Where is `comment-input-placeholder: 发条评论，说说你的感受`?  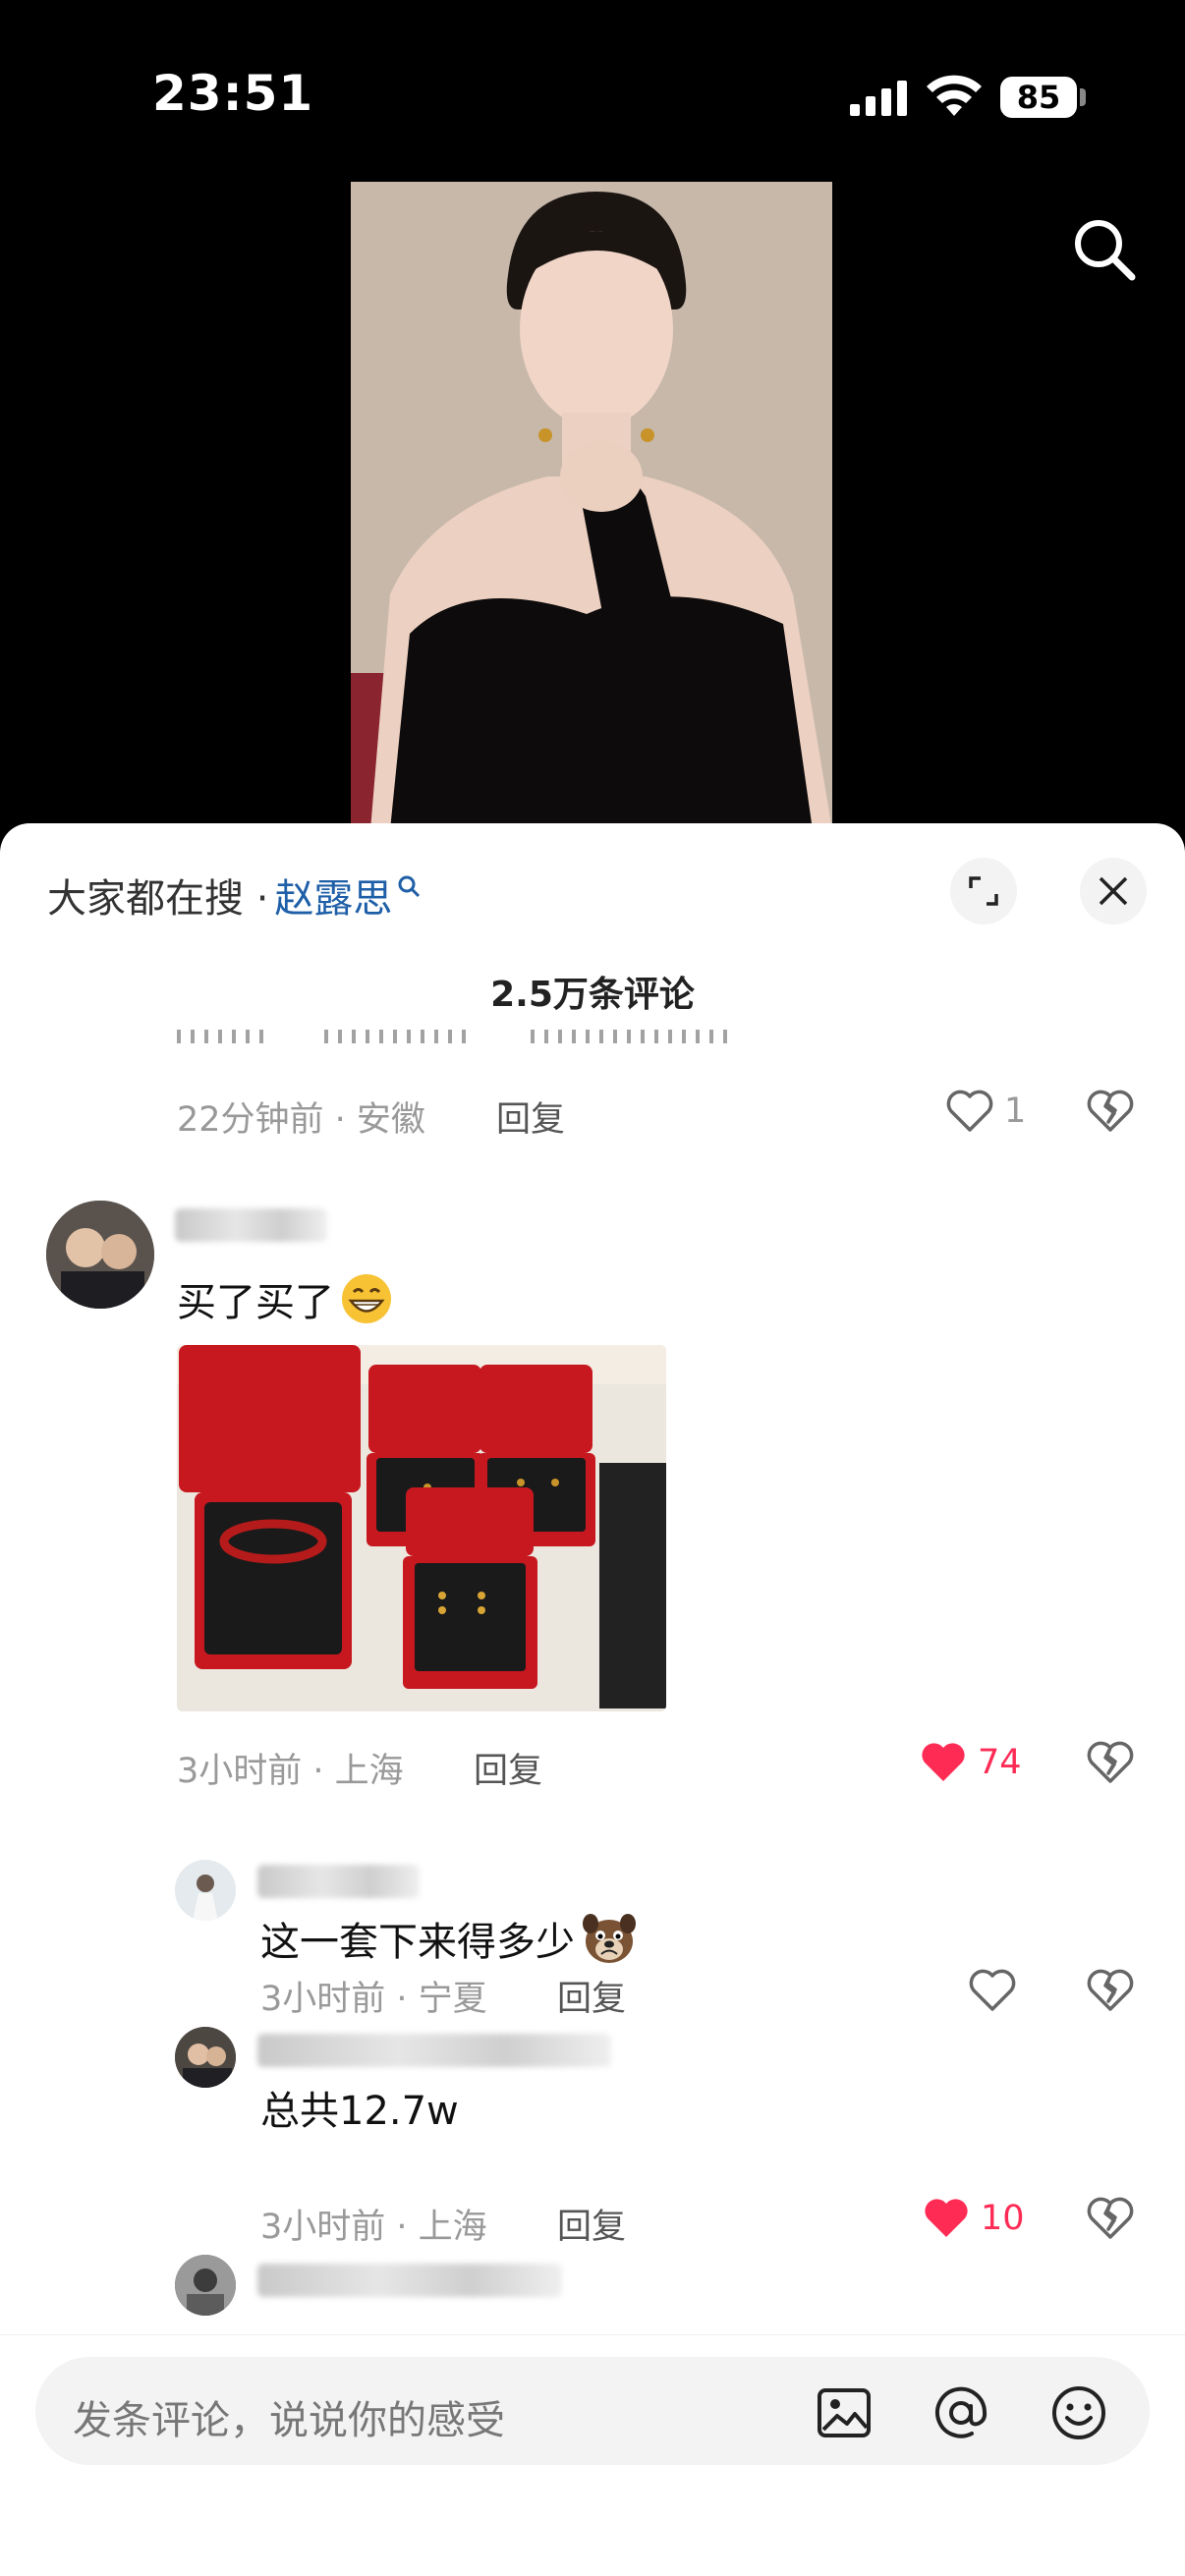
comment-input-placeholder: 发条评论，说说你的感受 is located at coordinates (289, 2420).